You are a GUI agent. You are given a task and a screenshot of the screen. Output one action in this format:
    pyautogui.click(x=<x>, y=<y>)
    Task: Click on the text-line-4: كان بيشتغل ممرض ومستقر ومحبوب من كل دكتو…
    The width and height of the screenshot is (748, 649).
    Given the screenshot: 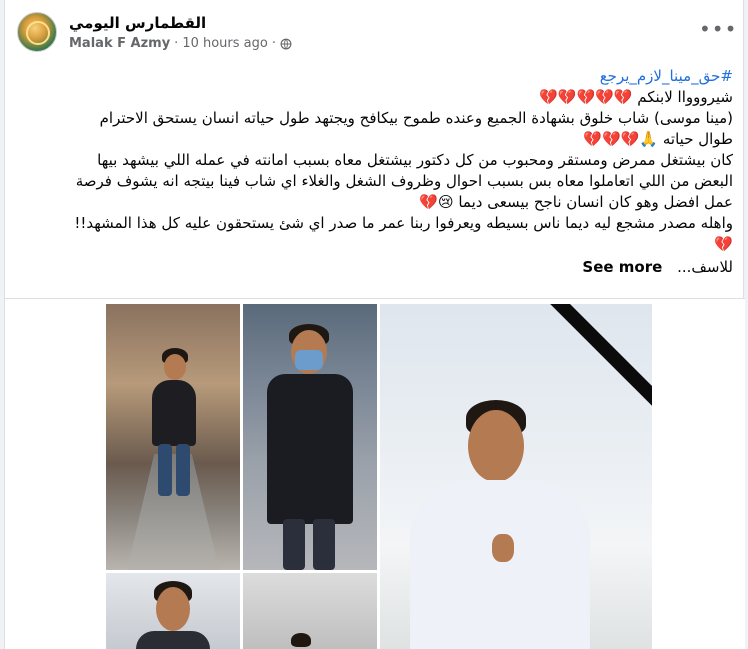 What is the action you would take?
    pyautogui.click(x=415, y=160)
    